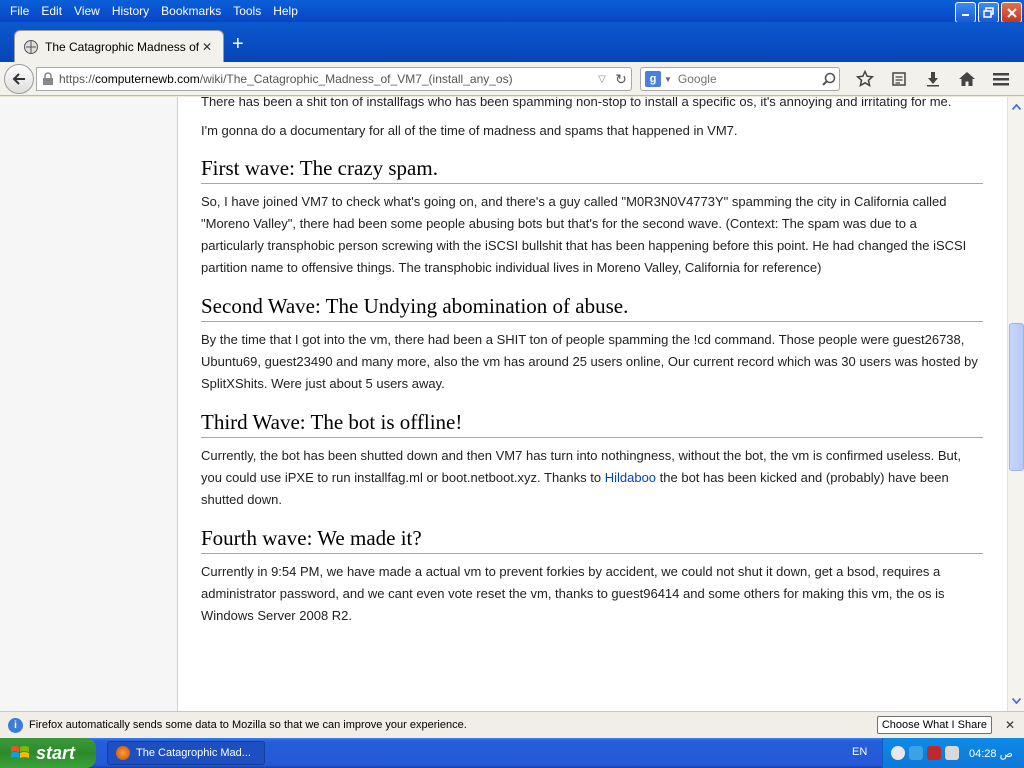 The width and height of the screenshot is (1024, 768). I want to click on menu-view: View, so click(87, 11).